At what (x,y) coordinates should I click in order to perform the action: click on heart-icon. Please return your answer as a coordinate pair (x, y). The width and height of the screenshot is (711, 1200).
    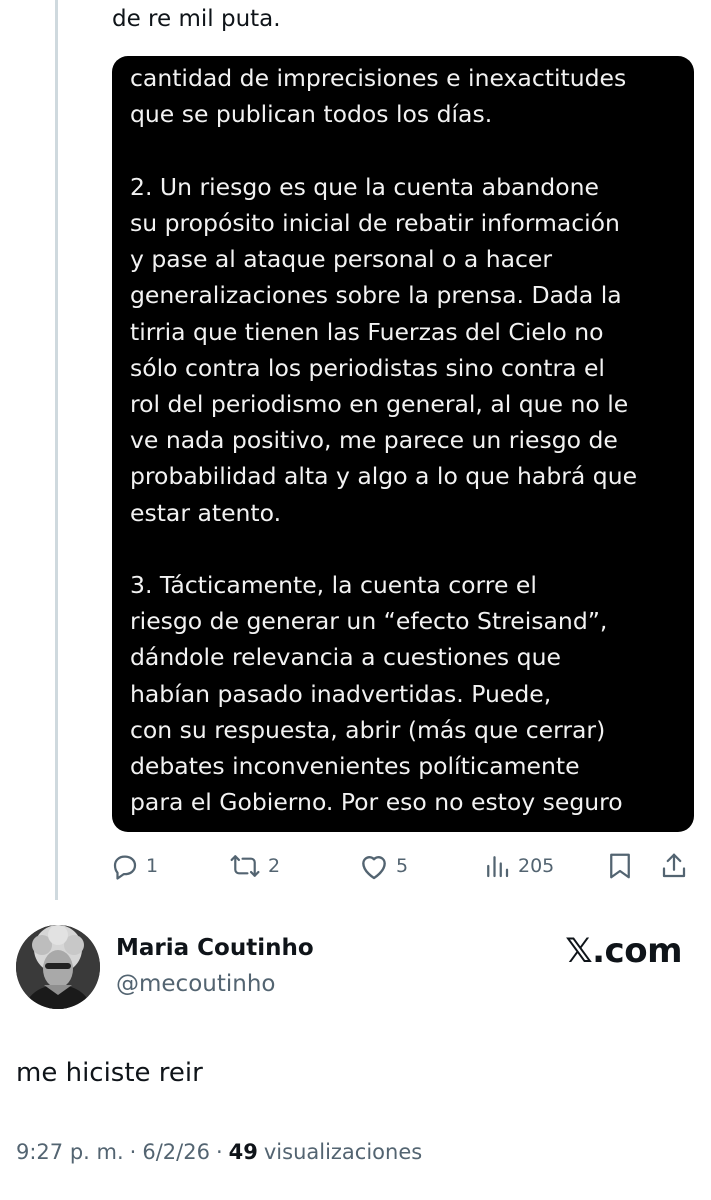
    Looking at the image, I should click on (374, 866).